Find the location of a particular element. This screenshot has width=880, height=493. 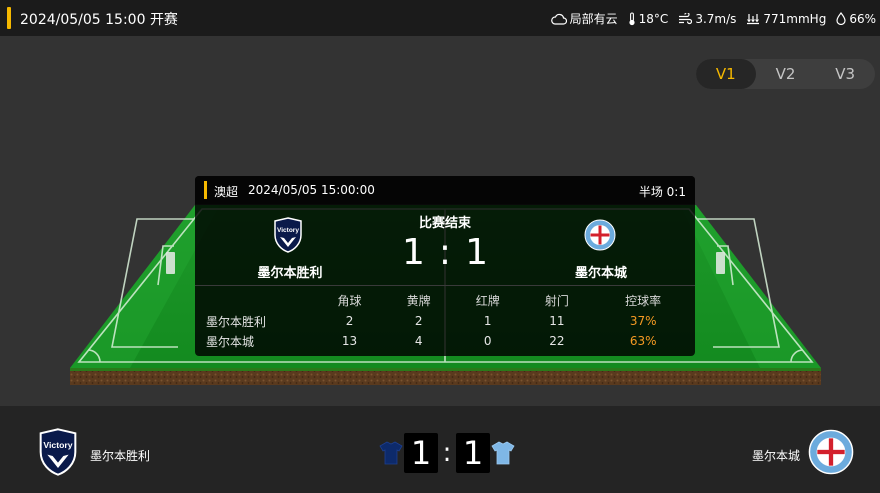

stats-header-yellow: 黄牌 is located at coordinates (418, 300).